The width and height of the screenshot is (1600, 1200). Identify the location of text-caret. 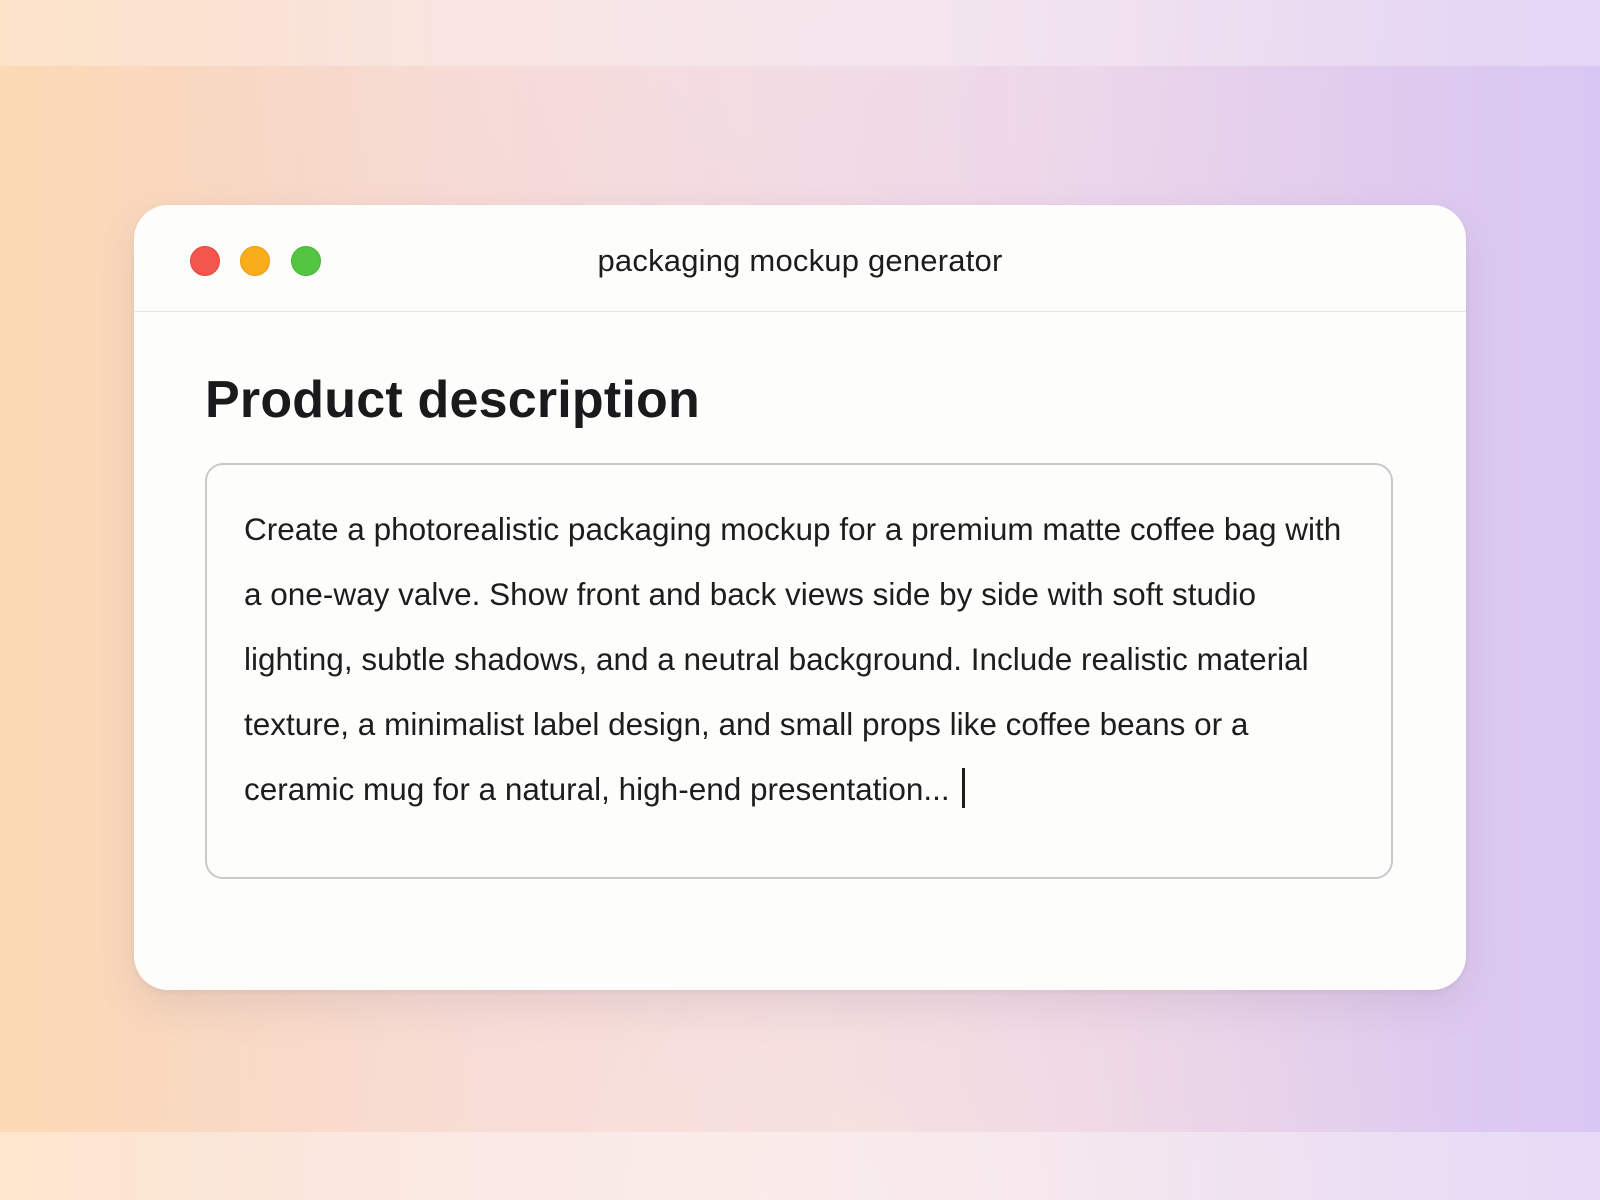
(963, 788).